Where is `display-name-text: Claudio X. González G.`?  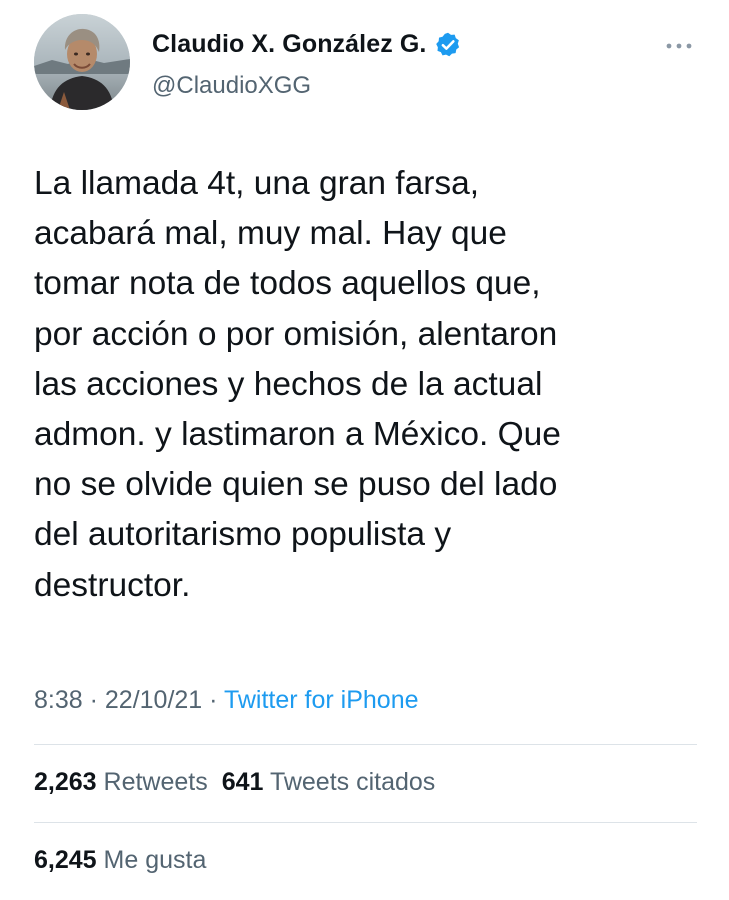
display-name-text: Claudio X. González G. is located at coordinates (289, 44).